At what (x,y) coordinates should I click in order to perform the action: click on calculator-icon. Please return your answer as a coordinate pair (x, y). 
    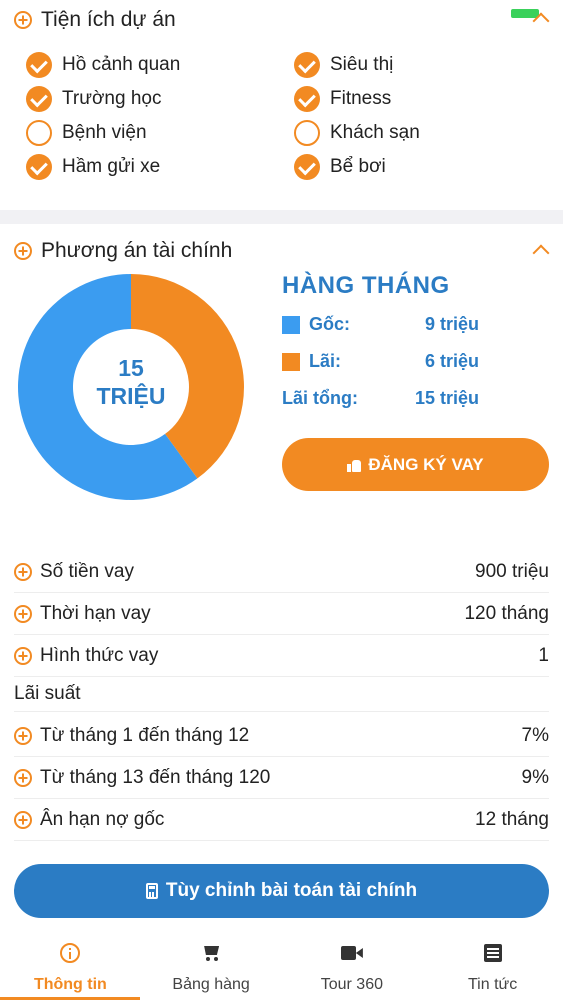
    Looking at the image, I should click on (151, 891).